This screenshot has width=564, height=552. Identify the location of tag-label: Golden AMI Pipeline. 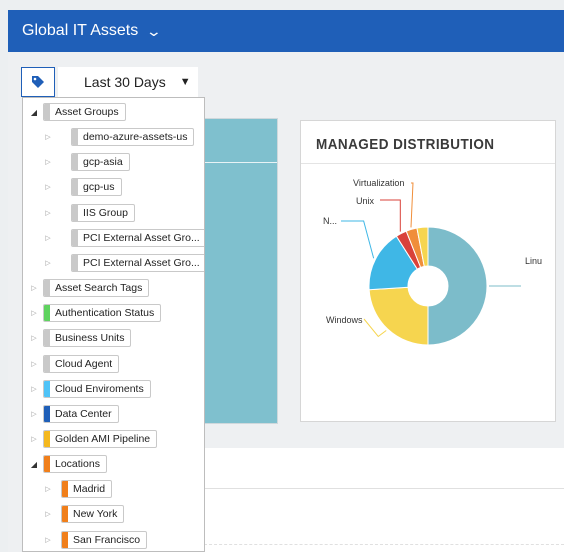
(103, 438).